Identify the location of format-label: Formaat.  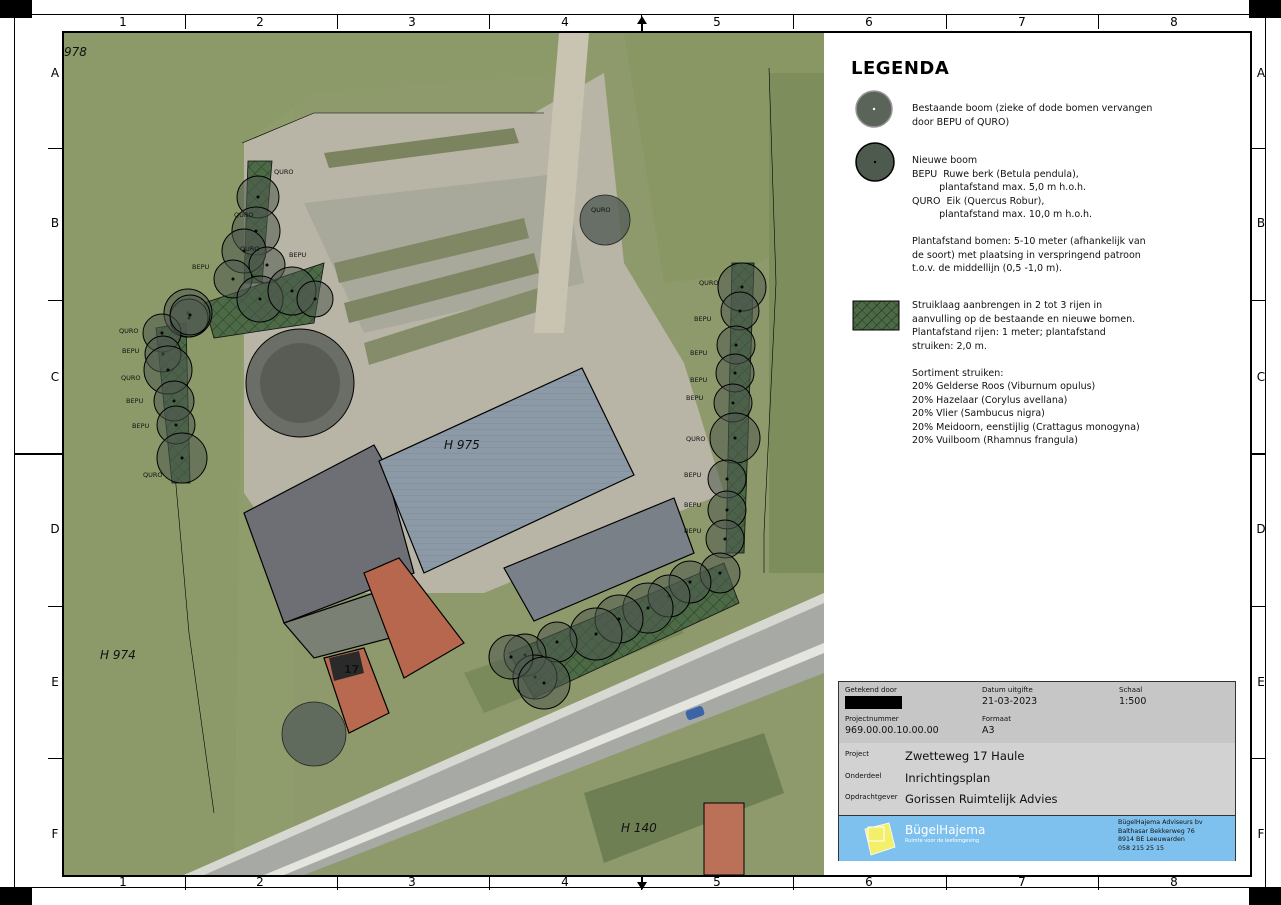
(996, 719).